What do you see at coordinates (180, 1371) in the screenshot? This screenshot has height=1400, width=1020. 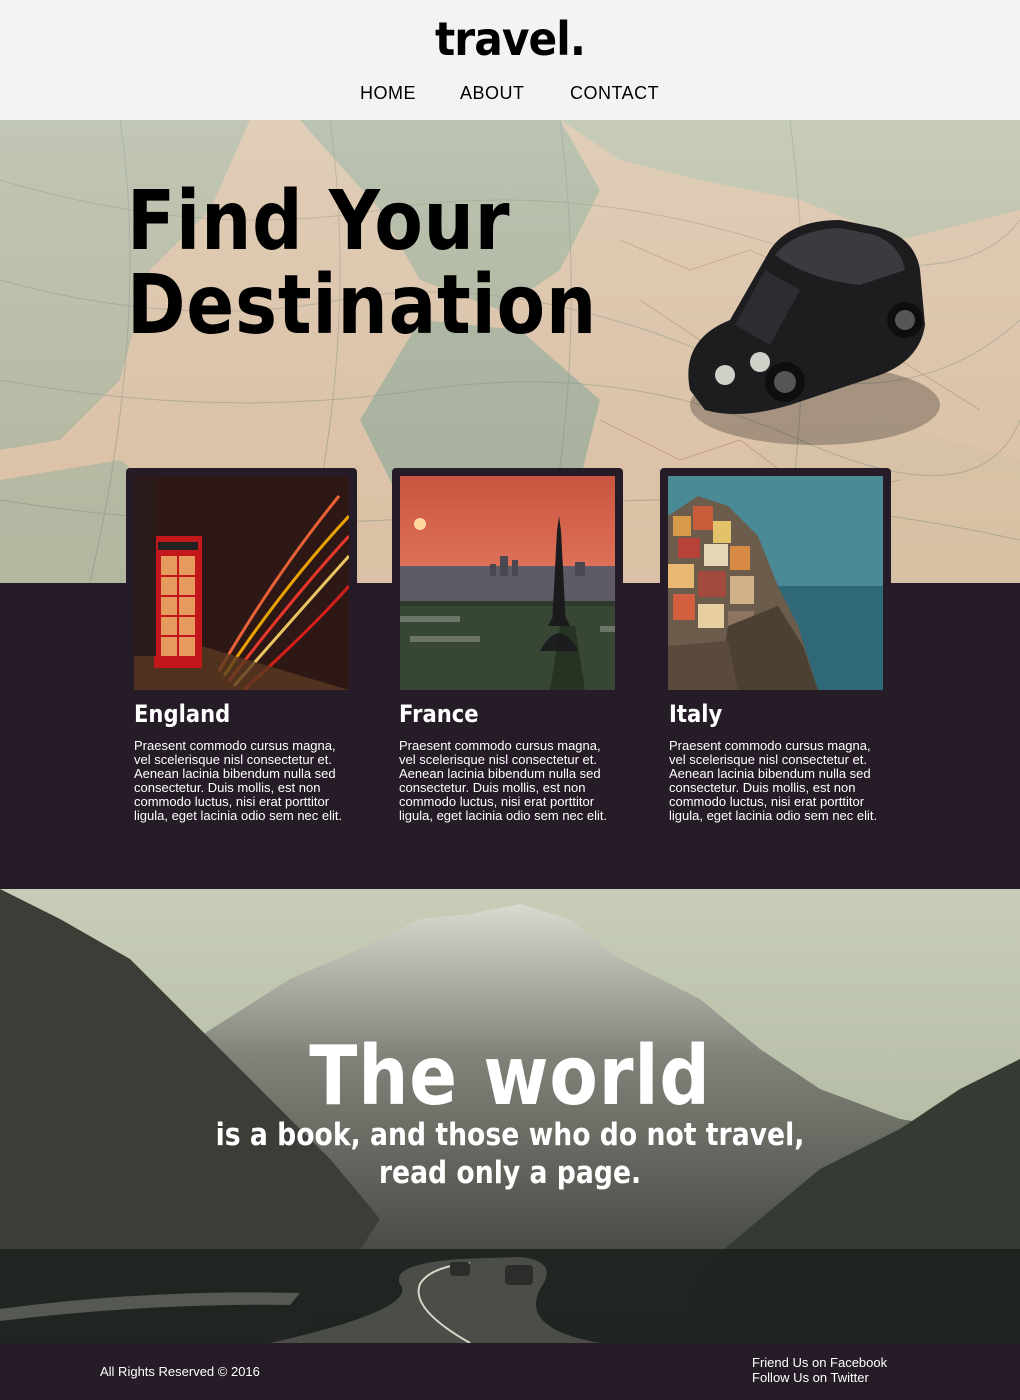 I see `copyright-text: All Rights Reserved © 2016` at bounding box center [180, 1371].